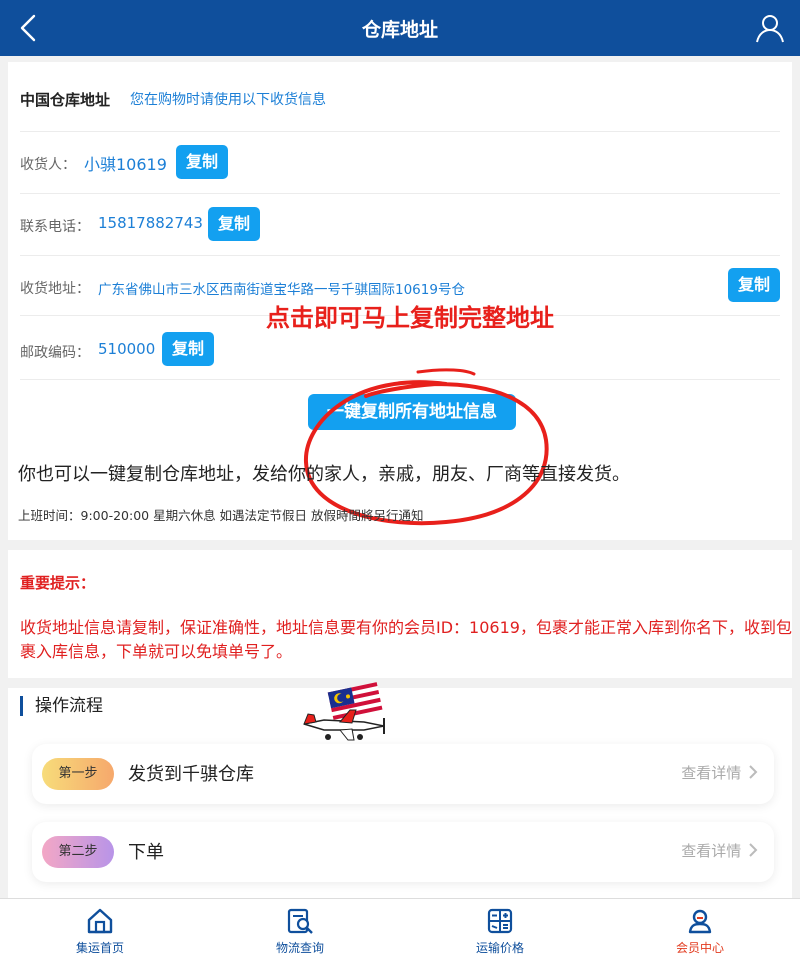 This screenshot has height=960, width=800. Describe the element at coordinates (410, 318) in the screenshot. I see `copy-annotation-text: 点击即可马上复制完整地址` at that location.